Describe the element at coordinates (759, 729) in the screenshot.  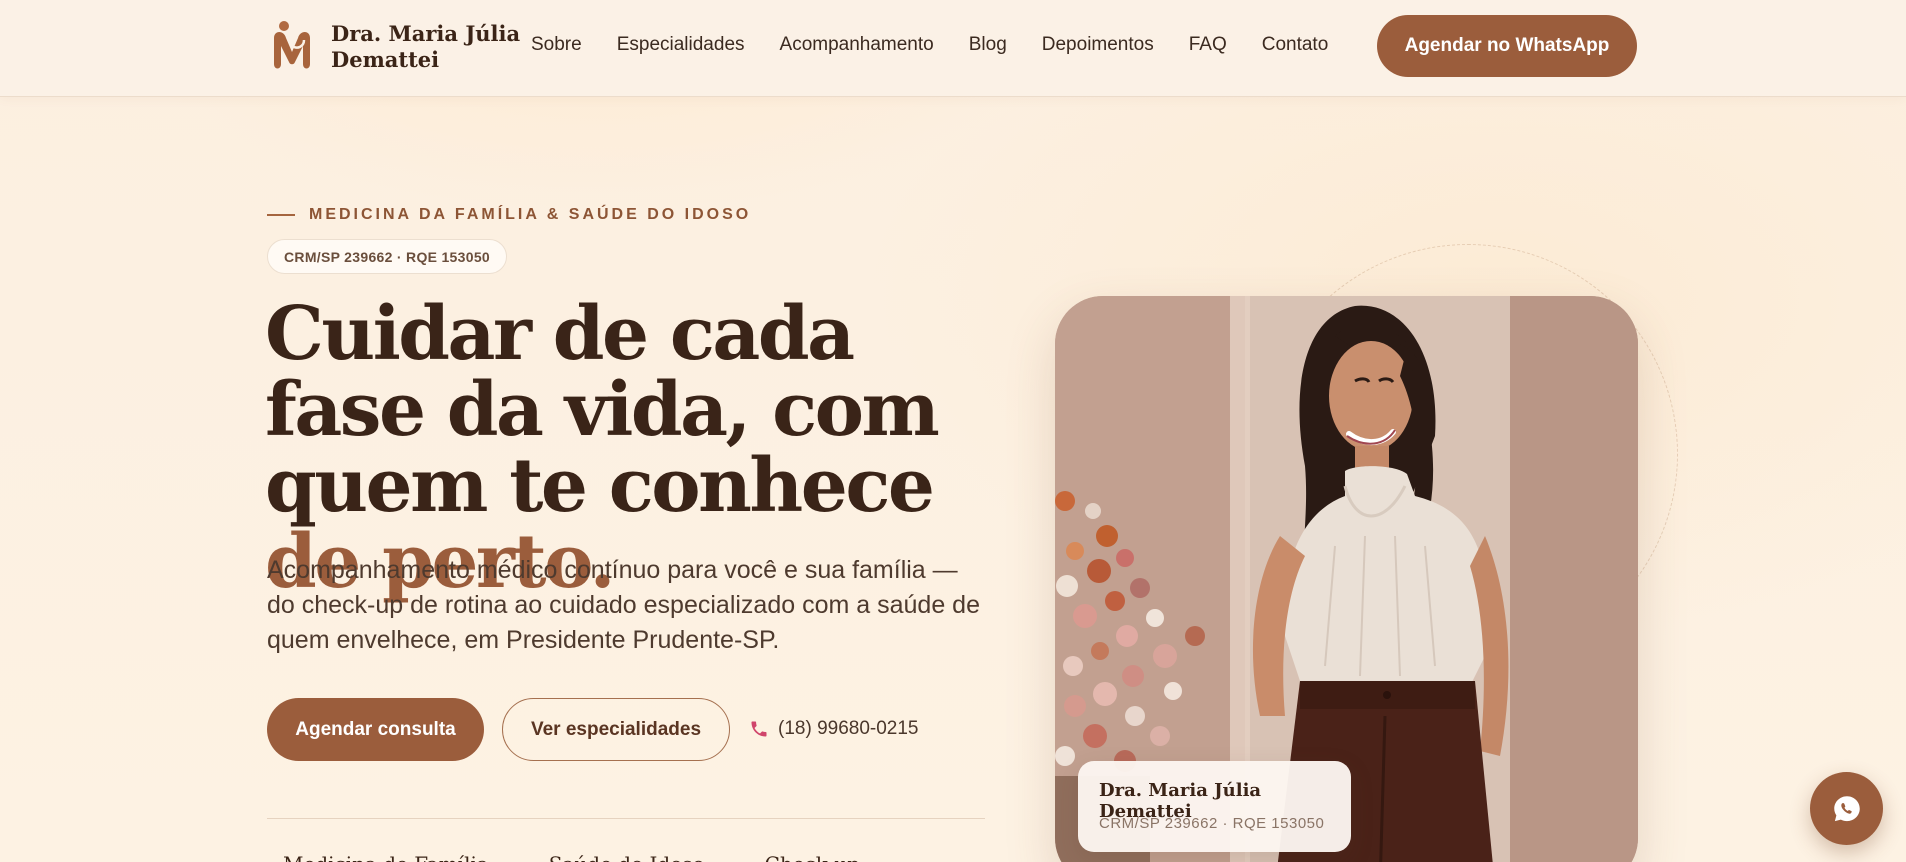
I see `phone-icon` at that location.